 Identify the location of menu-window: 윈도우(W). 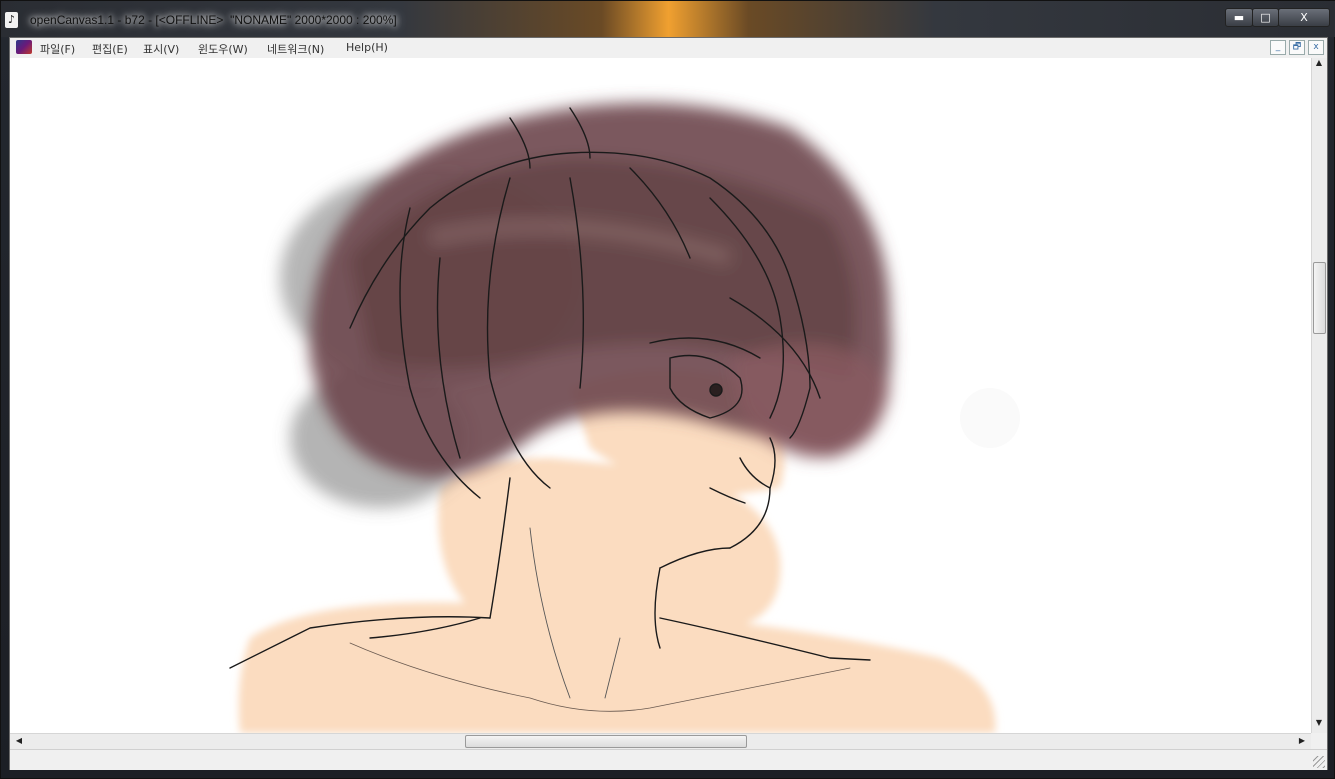
(223, 49).